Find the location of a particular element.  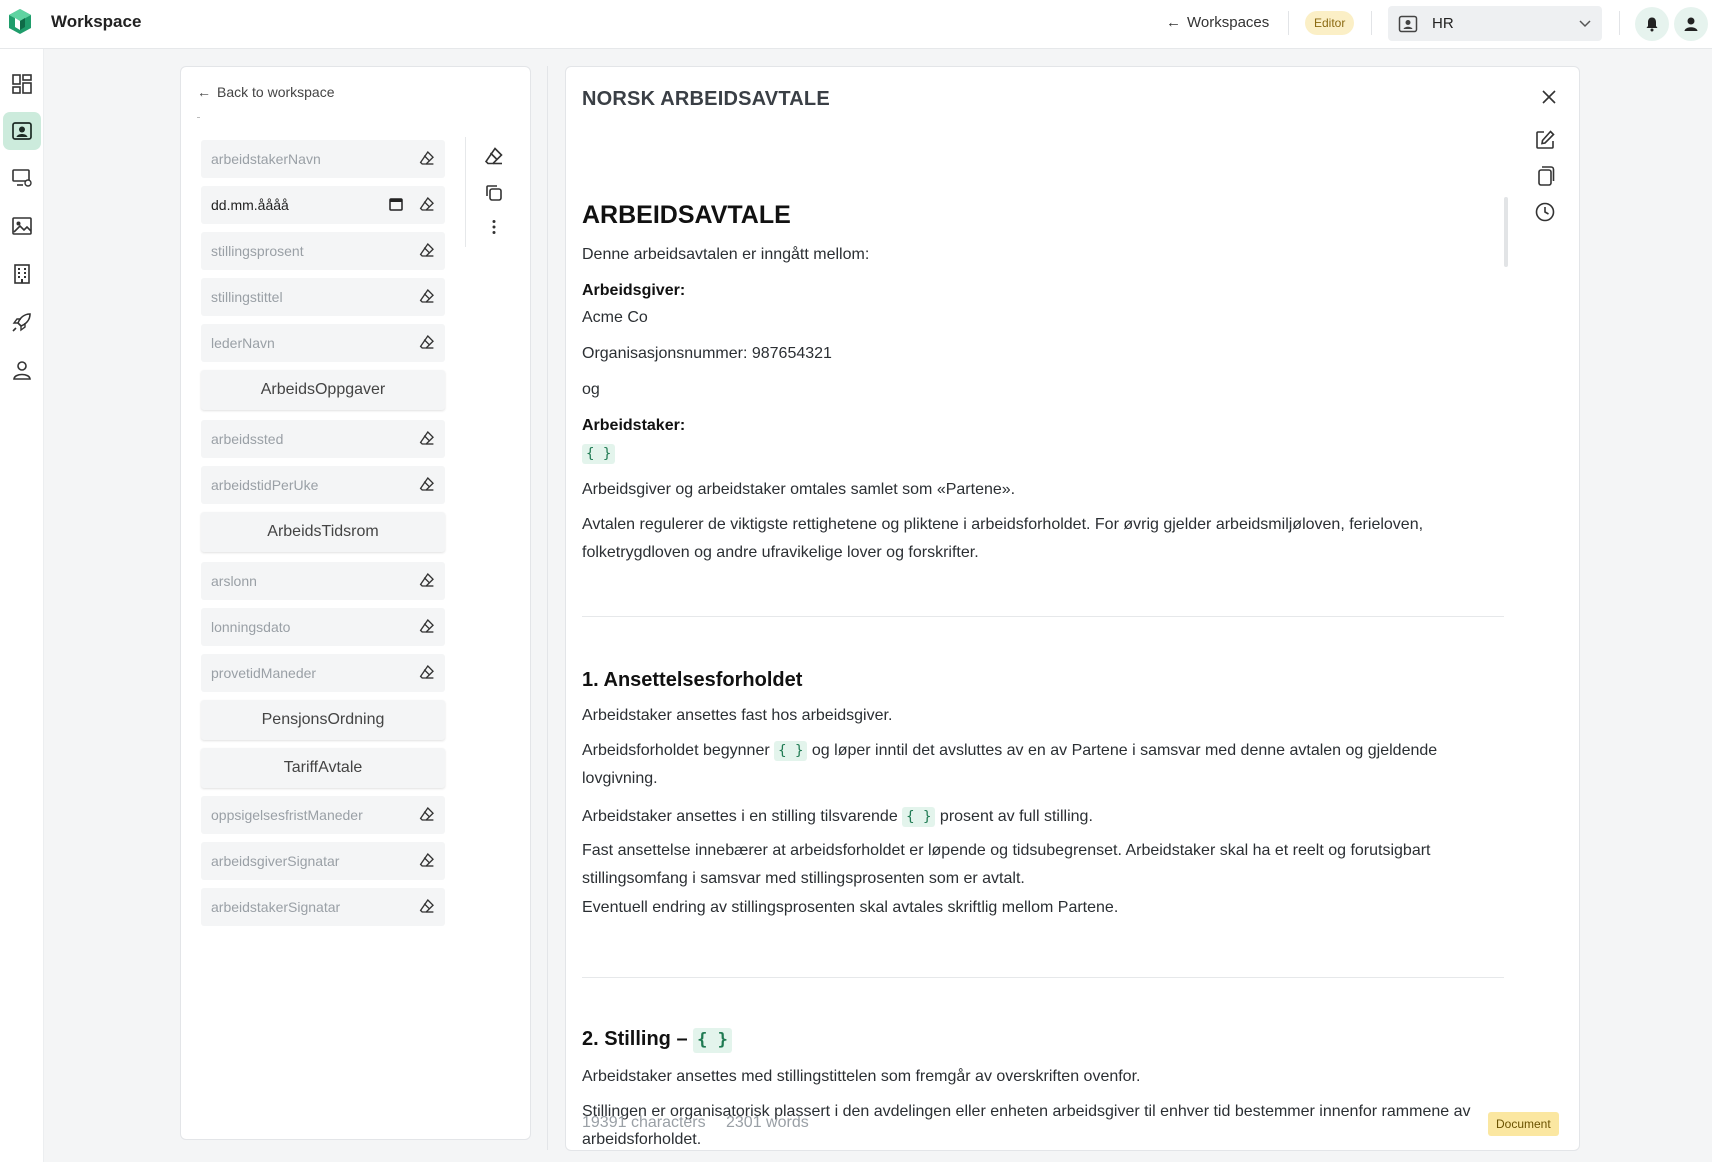

field-input-ledernavn: lederNavn is located at coordinates (323, 343).